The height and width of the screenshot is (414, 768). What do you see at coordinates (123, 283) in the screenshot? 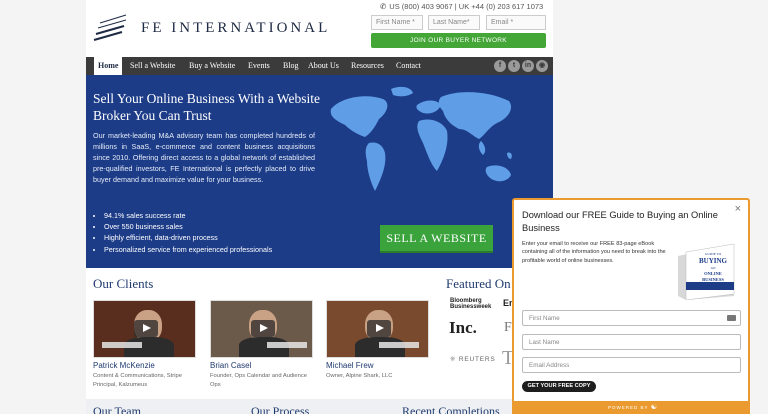
I see `clients-section-title: Our Clients` at bounding box center [123, 283].